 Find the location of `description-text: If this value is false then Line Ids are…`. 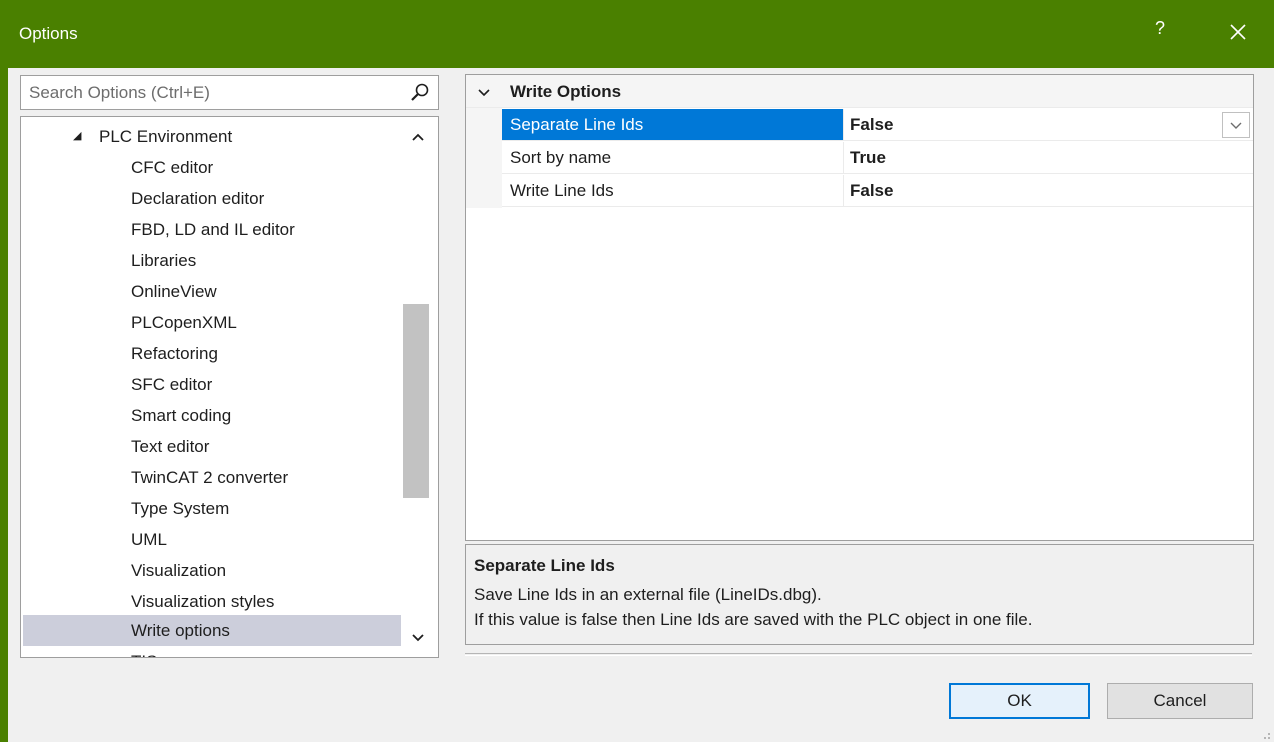

description-text: If this value is false then Line Ids are… is located at coordinates (753, 619).